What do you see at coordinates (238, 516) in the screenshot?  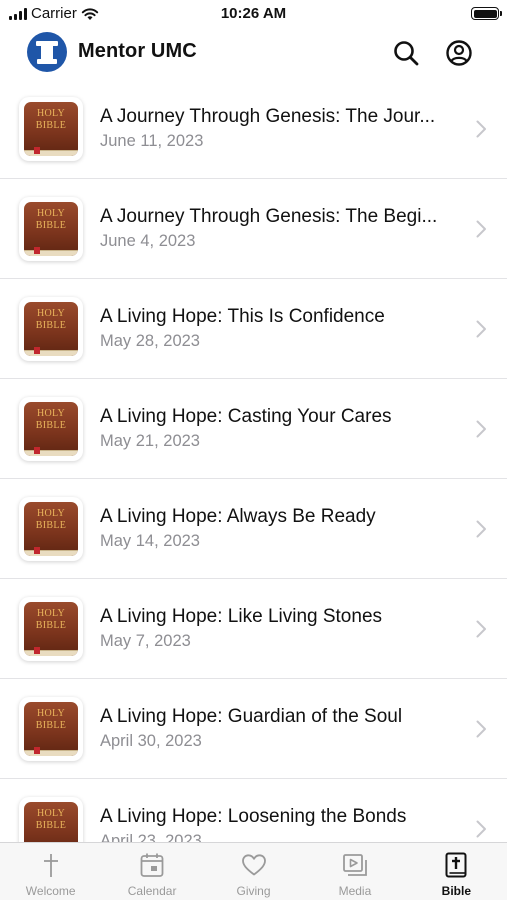 I see `plan-title: A Living Hope: Always Be Ready` at bounding box center [238, 516].